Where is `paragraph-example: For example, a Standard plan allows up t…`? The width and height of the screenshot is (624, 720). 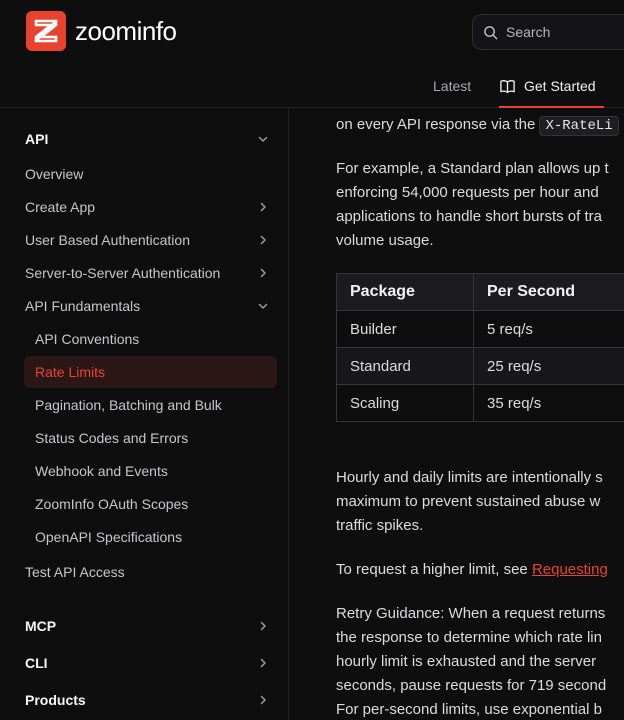 paragraph-example: For example, a Standard plan allows up t… is located at coordinates (480, 205).